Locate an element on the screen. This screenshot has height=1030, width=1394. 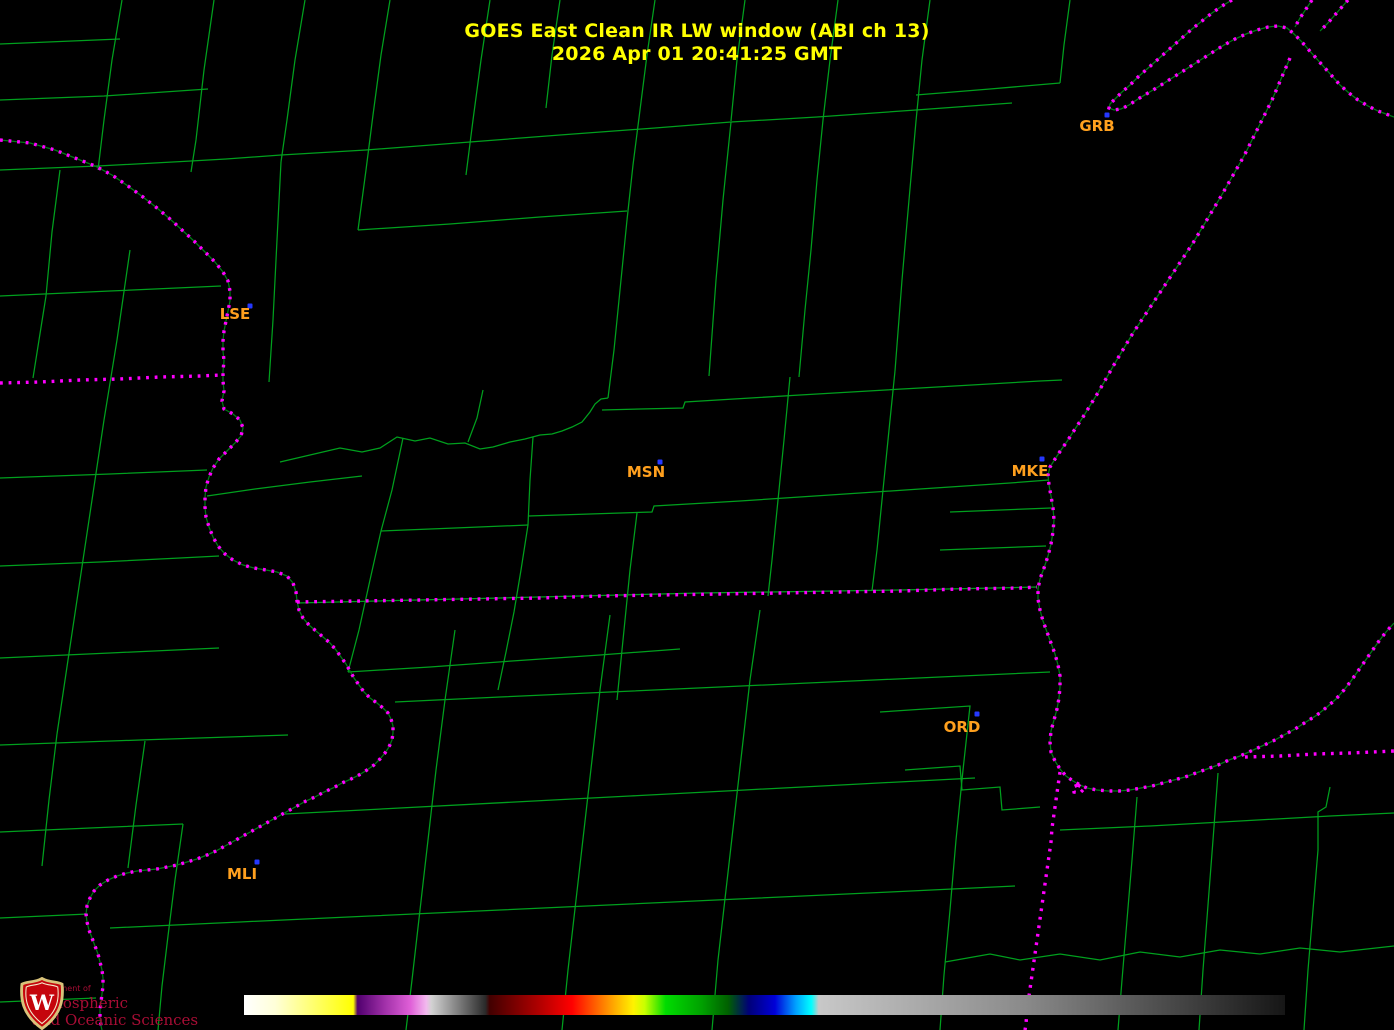
uw-crest-icon: W is located at coordinates (42, 1003).